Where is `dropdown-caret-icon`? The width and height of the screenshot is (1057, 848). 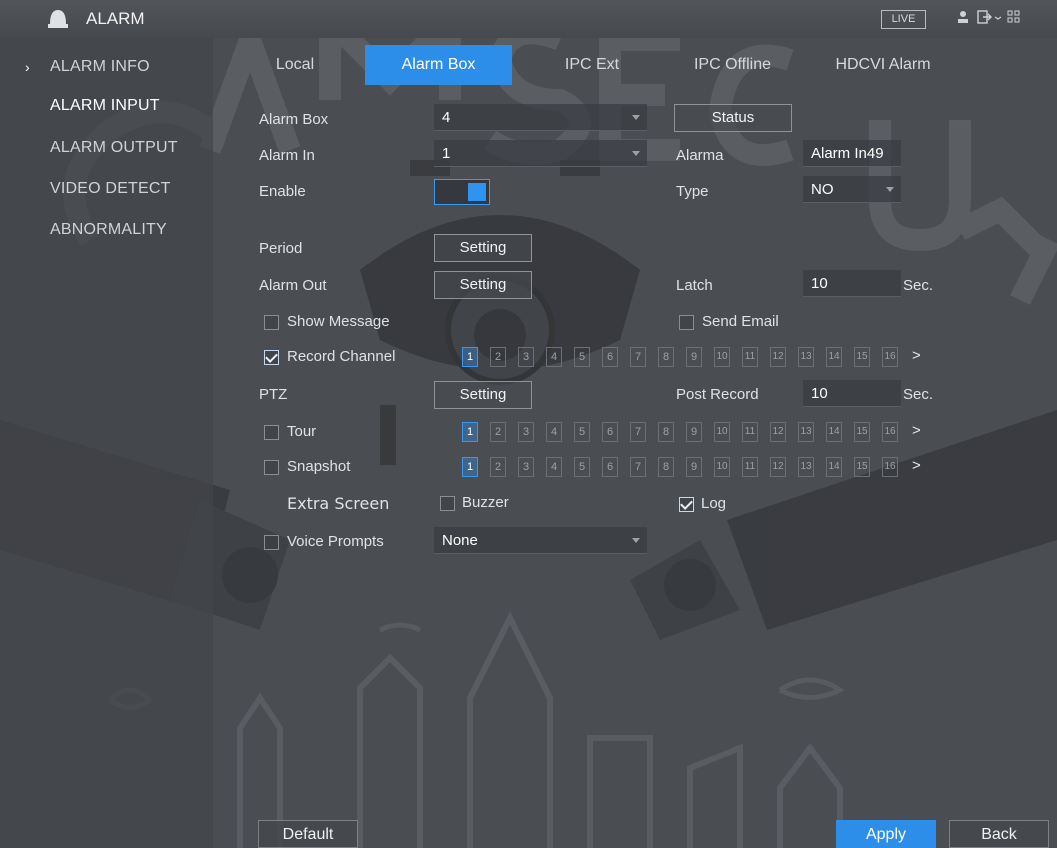
dropdown-caret-icon is located at coordinates (890, 189).